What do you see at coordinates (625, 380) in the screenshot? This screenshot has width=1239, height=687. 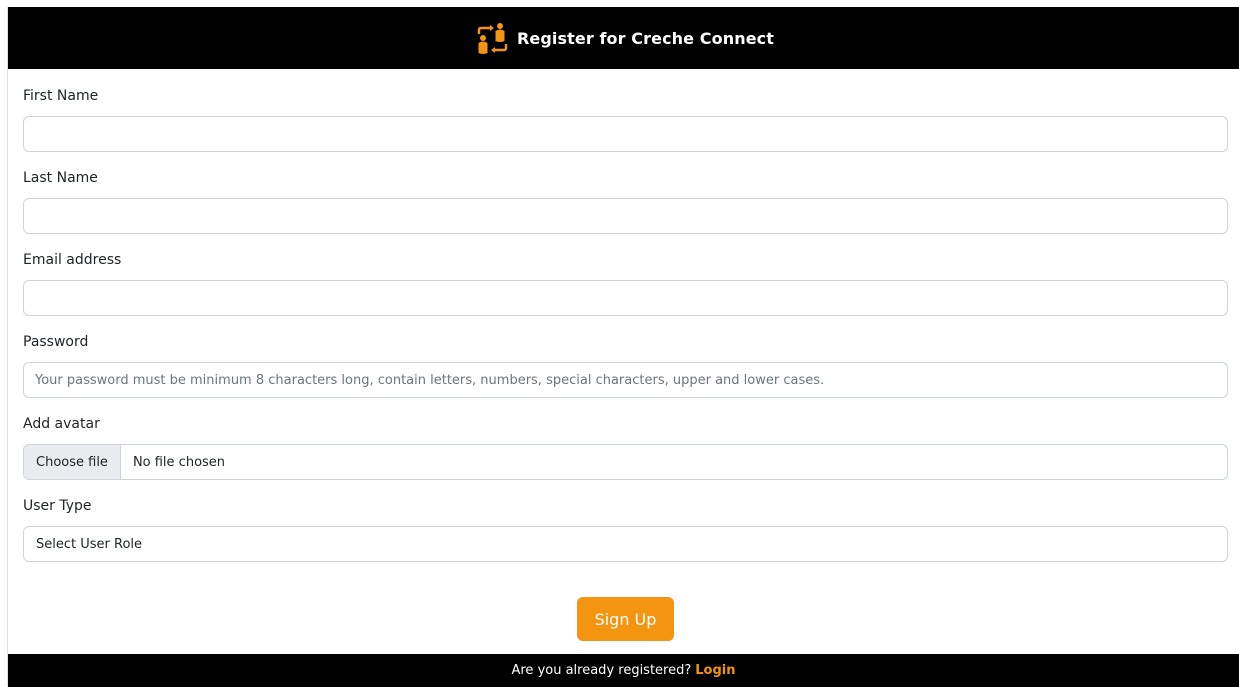 I see `password-input` at bounding box center [625, 380].